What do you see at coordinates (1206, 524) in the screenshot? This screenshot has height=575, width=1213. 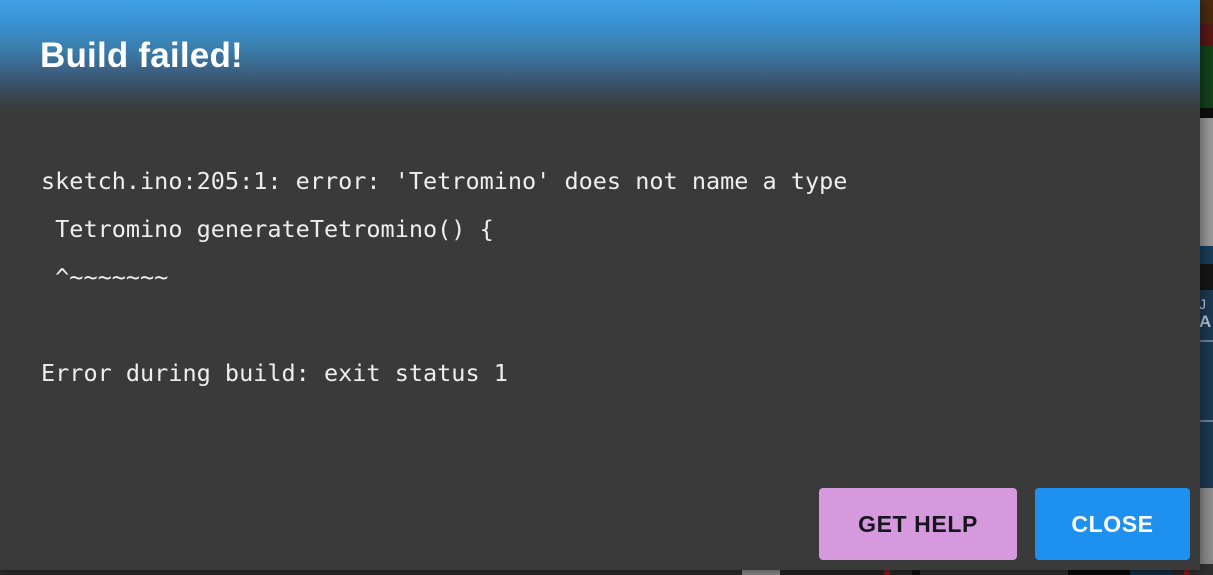 I see `background-strip-segment-grey-lower` at bounding box center [1206, 524].